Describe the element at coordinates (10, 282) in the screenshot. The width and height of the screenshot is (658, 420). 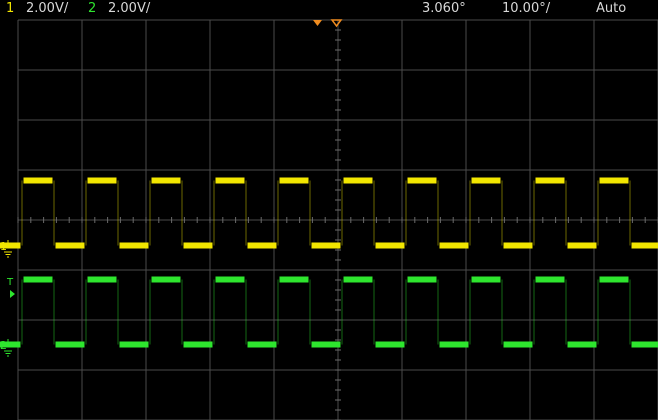
I see `trigger-level-label: T` at that location.